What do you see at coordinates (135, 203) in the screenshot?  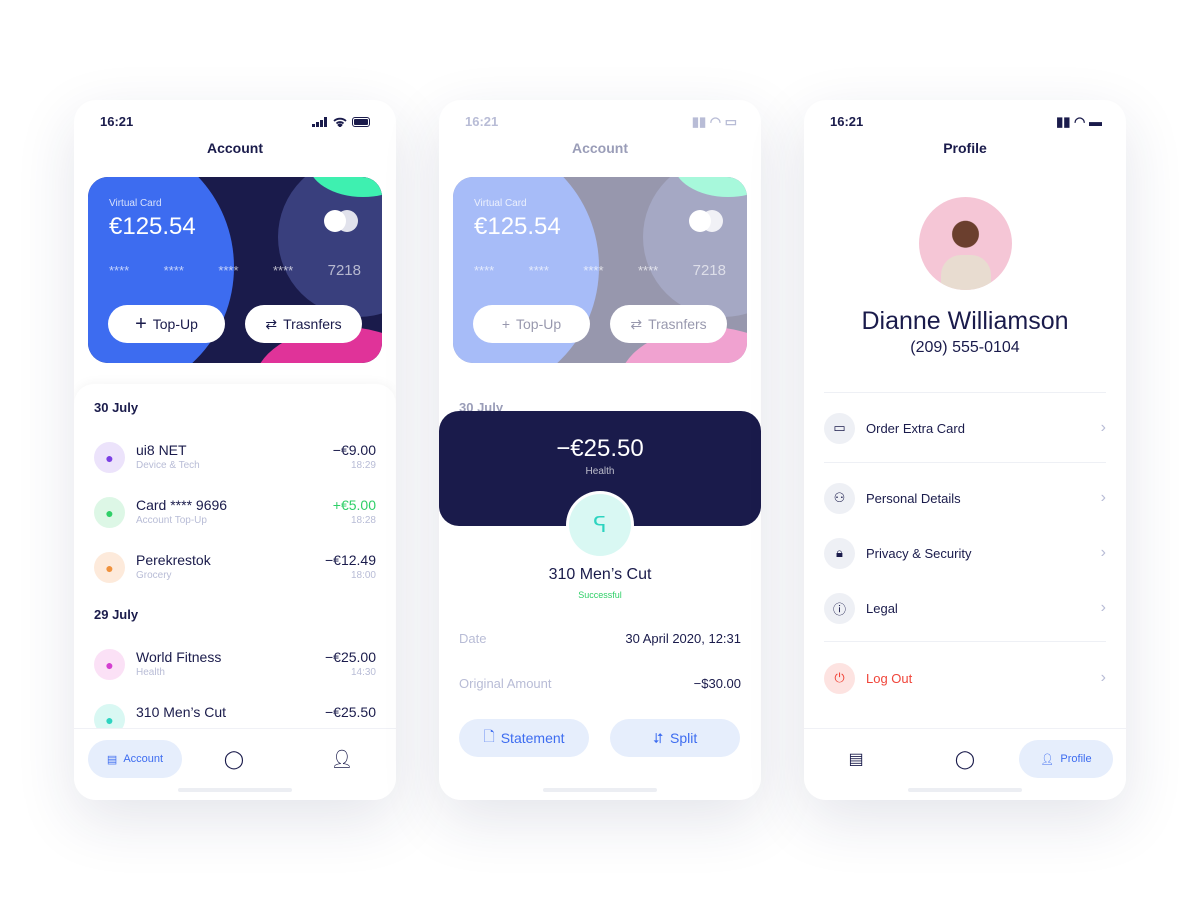 I see `card-label: Virtual Card` at bounding box center [135, 203].